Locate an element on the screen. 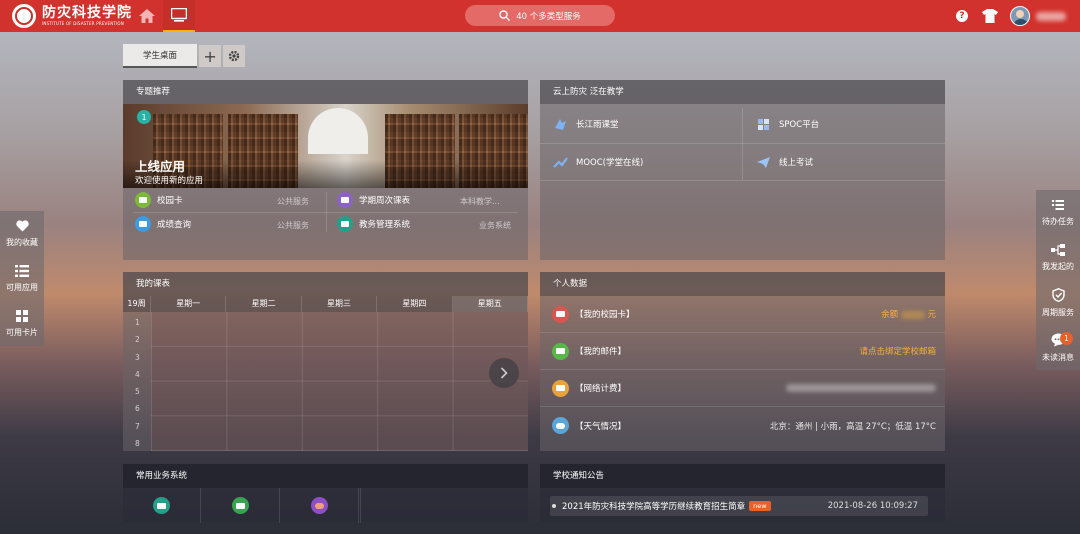  personal-row-label: 【我的校园卡】 is located at coordinates (605, 315).